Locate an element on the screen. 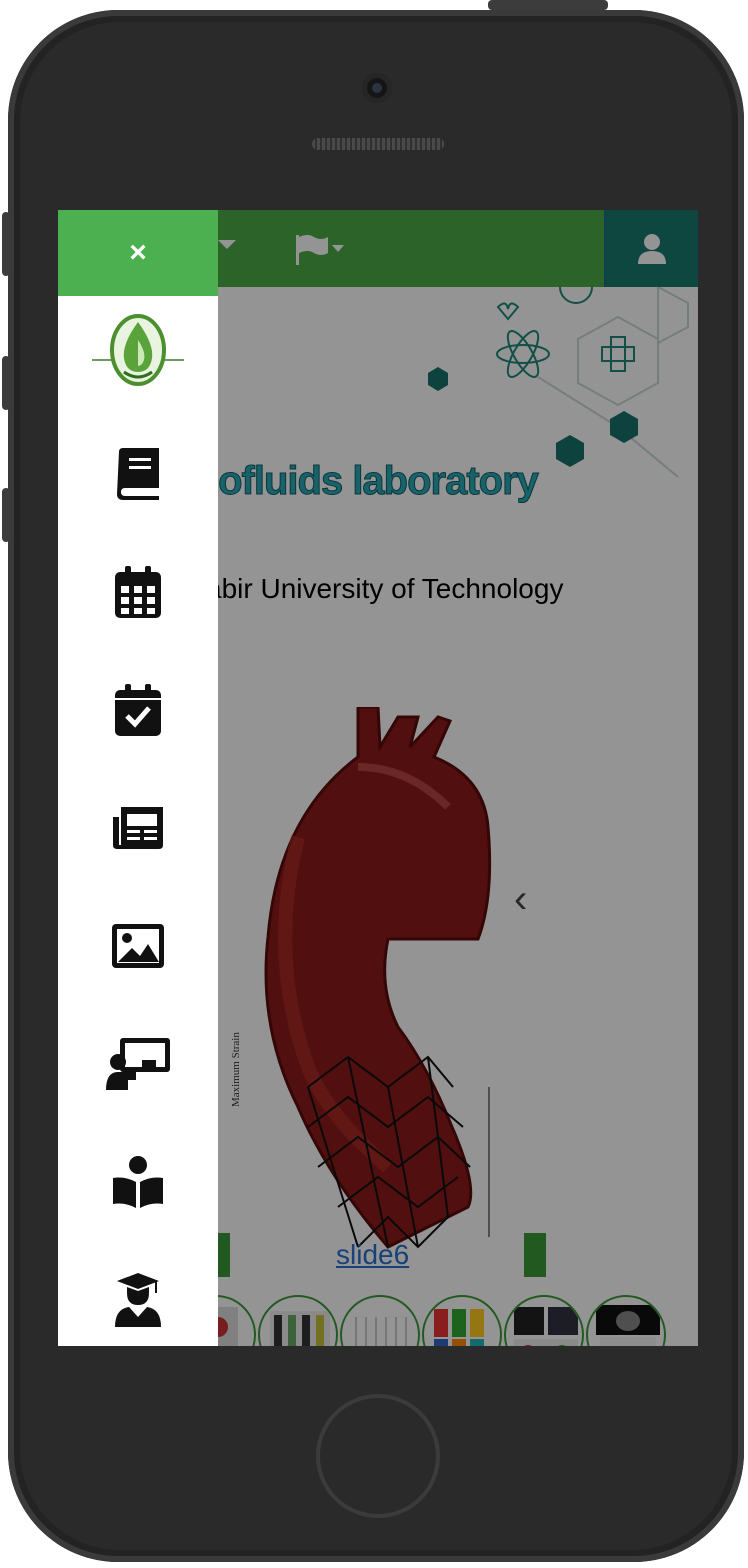 The image size is (748, 1568). graduate-icon is located at coordinates (138, 1300).